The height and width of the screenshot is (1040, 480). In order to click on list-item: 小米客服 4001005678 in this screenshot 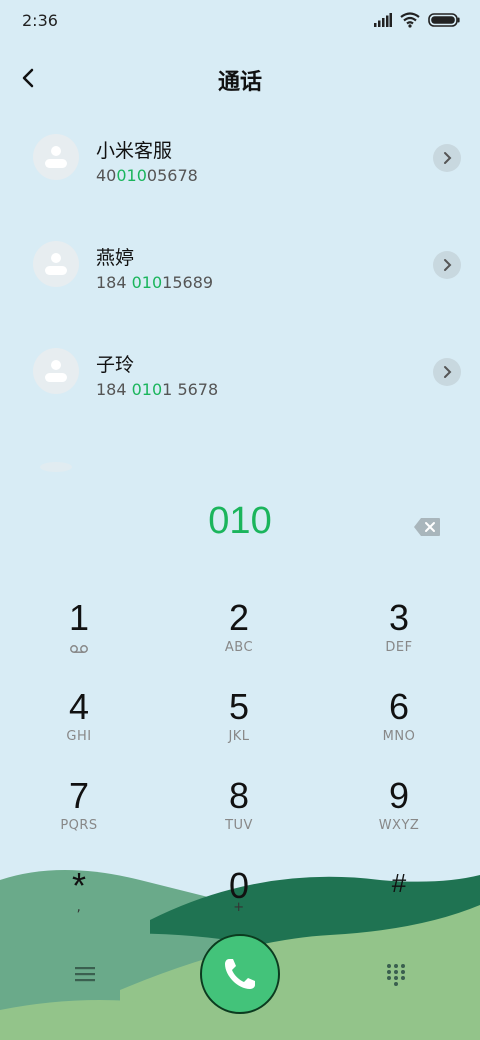, I will do `click(240, 155)`.